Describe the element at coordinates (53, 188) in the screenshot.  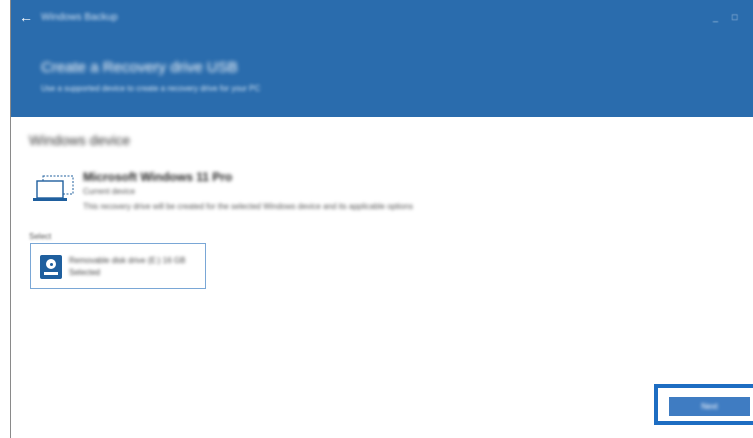
I see `laptop-icon` at that location.